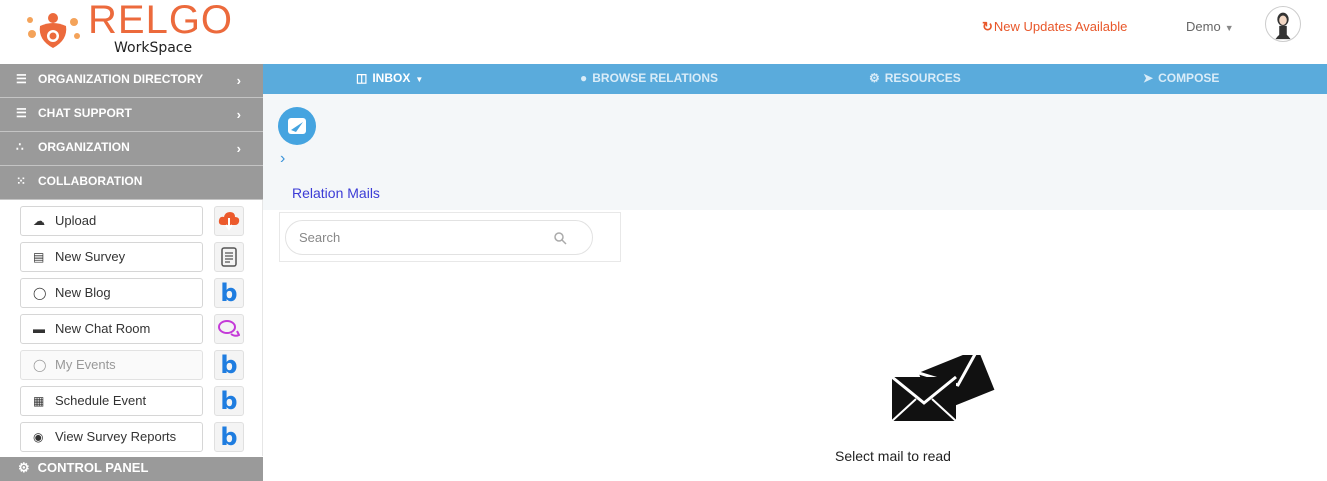 Image resolution: width=1327 pixels, height=481 pixels. What do you see at coordinates (53, 30) in the screenshot?
I see `logo-people-icon` at bounding box center [53, 30].